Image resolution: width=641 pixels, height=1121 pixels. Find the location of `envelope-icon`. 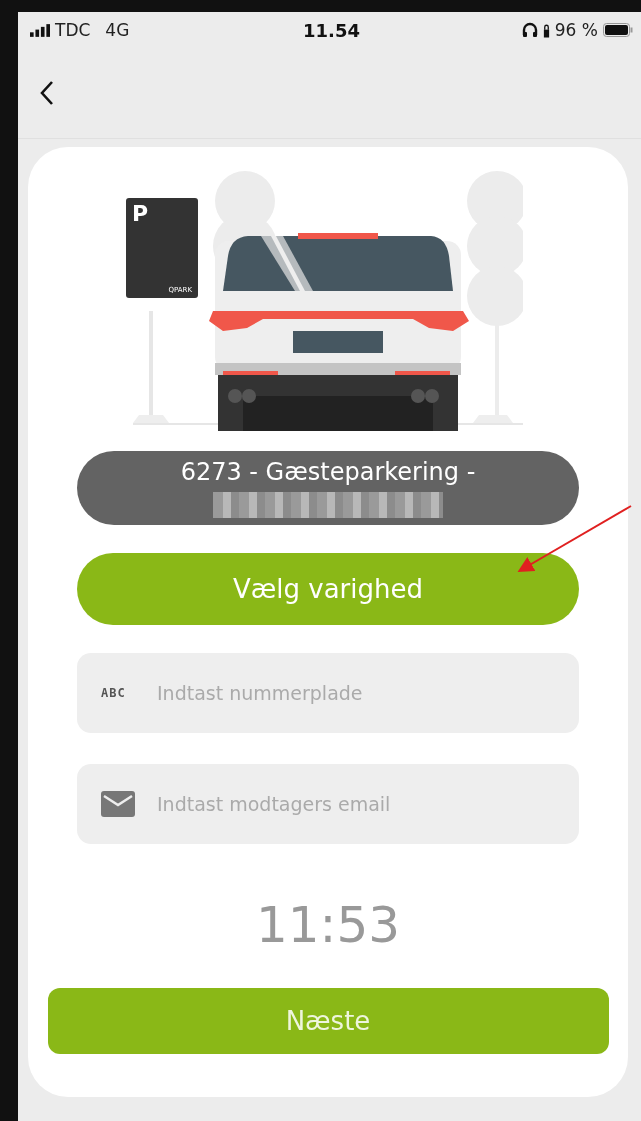

envelope-icon is located at coordinates (118, 804).